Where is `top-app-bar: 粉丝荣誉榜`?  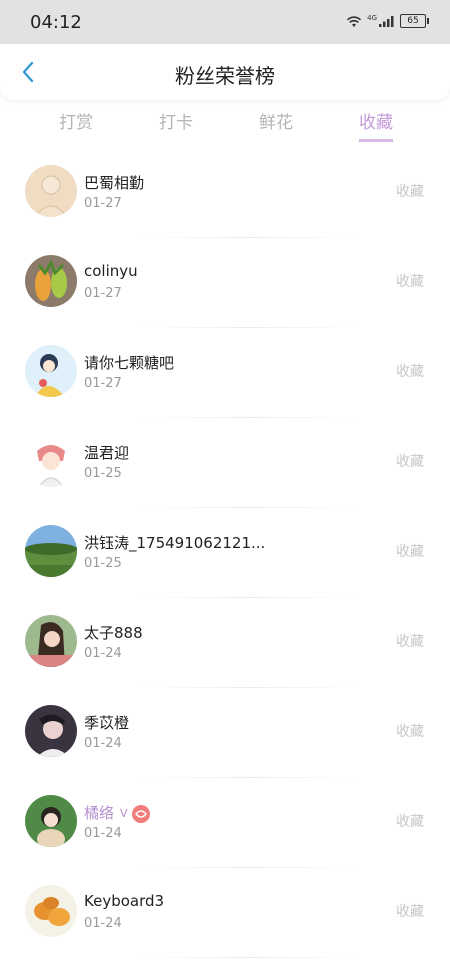
top-app-bar: 粉丝荣誉榜 is located at coordinates (225, 72).